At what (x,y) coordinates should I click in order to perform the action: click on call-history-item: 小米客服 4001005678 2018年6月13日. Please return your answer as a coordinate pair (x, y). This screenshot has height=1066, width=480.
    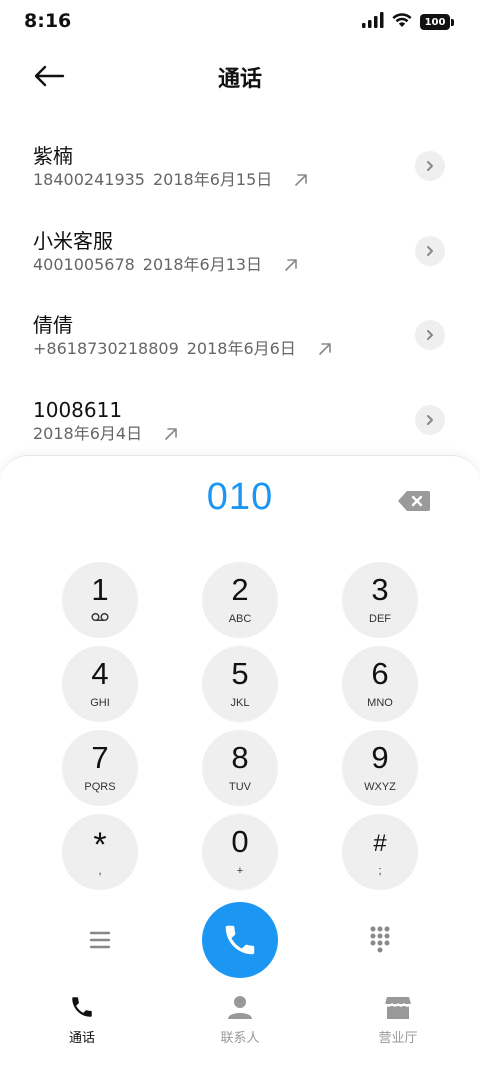
    Looking at the image, I should click on (240, 251).